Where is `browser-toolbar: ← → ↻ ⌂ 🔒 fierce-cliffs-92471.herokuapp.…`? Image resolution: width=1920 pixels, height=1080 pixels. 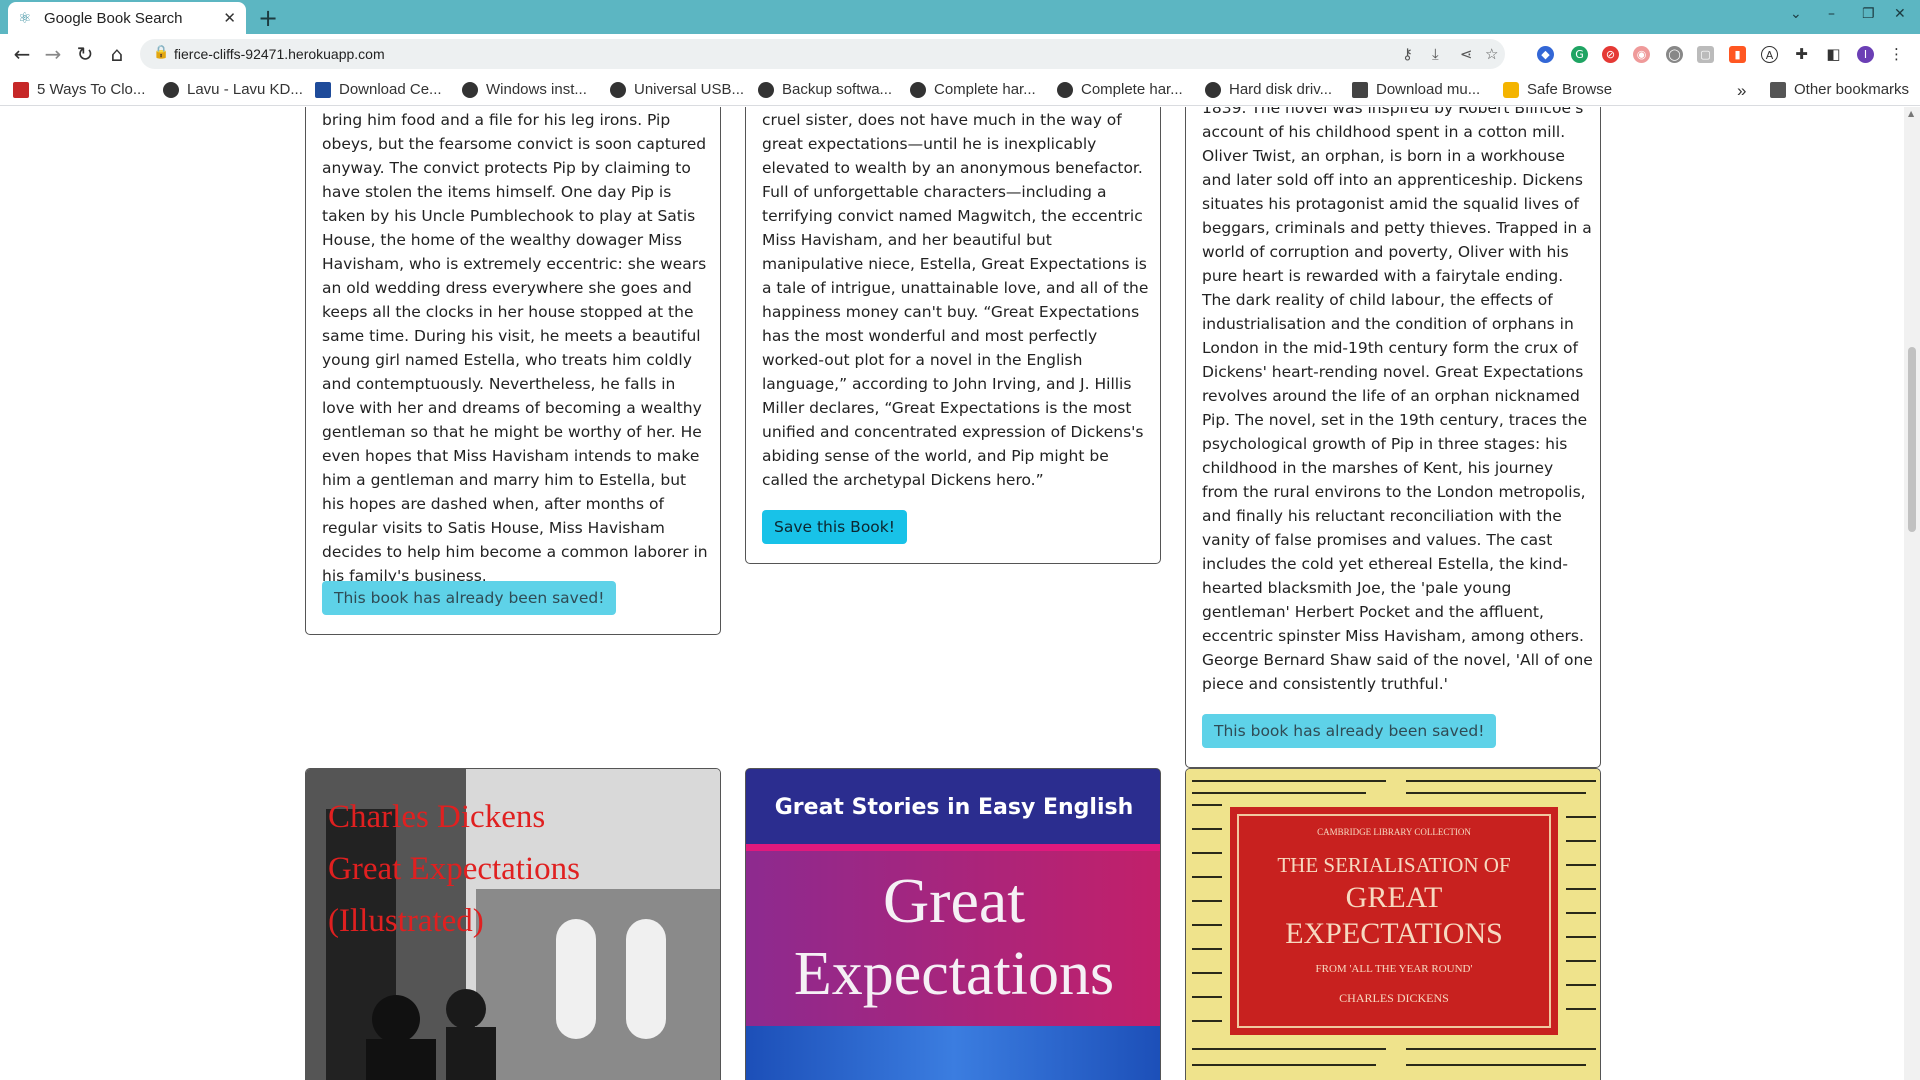 browser-toolbar: ← → ↻ ⌂ 🔒 fierce-cliffs-92471.herokuapp.… is located at coordinates (960, 54).